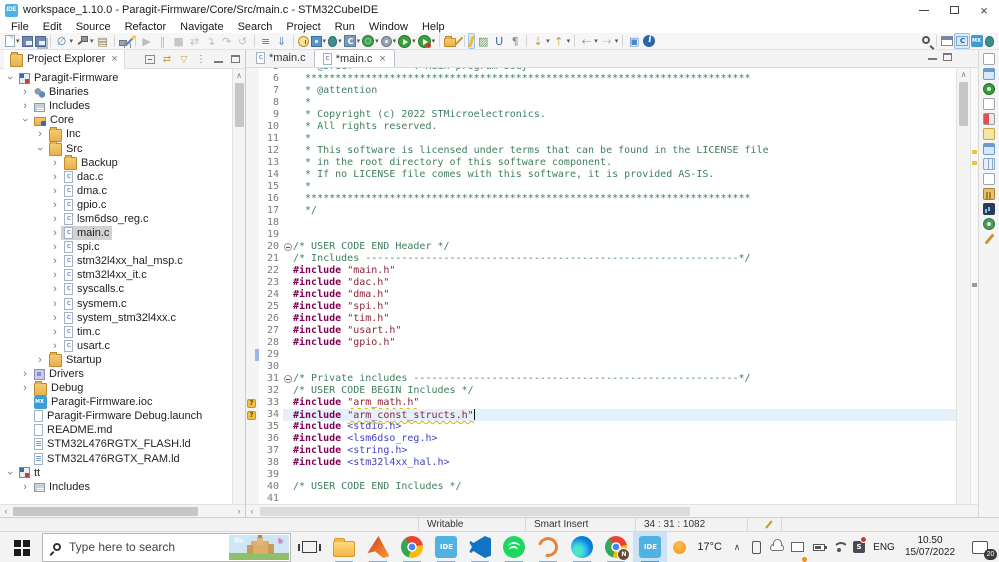  I want to click on disconnect-button: ⇄, so click(195, 41).